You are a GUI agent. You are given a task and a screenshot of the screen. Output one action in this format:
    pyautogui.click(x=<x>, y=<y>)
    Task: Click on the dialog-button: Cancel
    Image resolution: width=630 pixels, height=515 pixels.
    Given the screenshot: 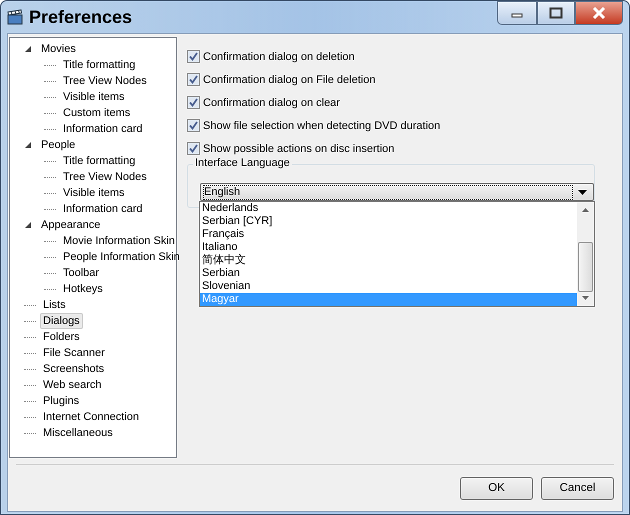 What is the action you would take?
    pyautogui.click(x=577, y=488)
    